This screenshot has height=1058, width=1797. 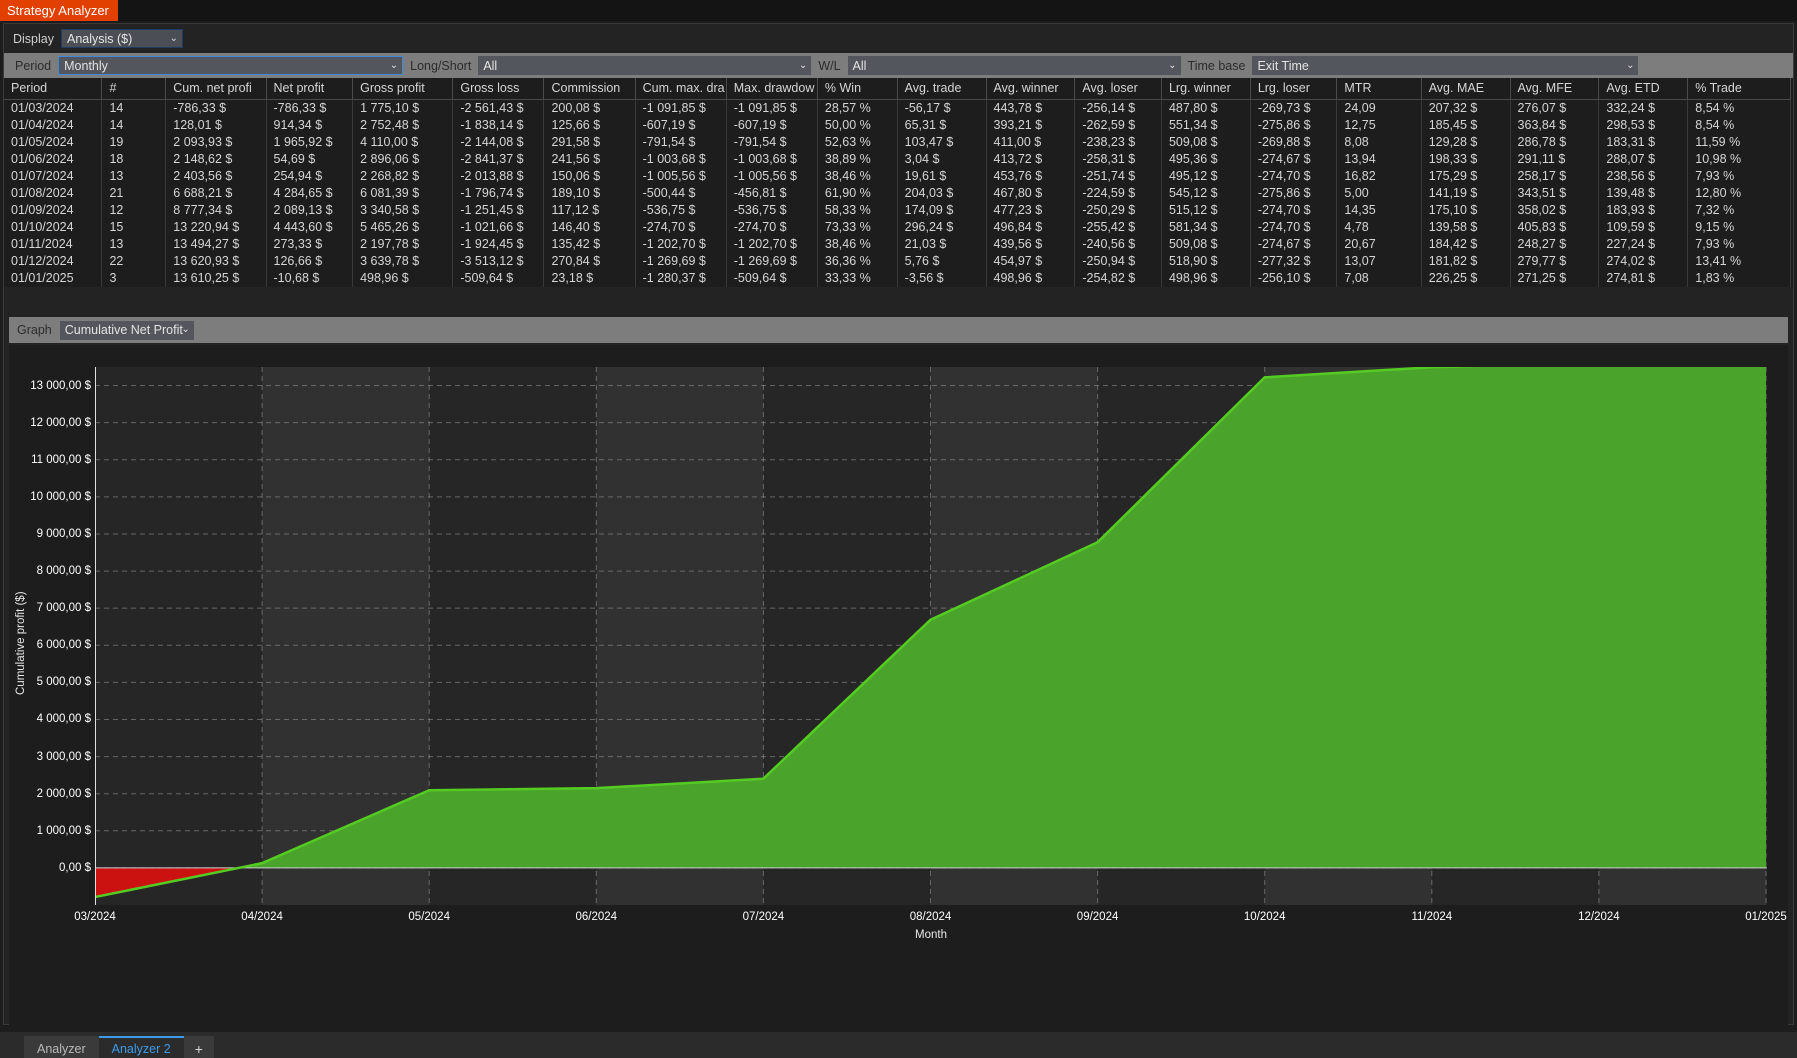 What do you see at coordinates (1216, 65) in the screenshot?
I see `timebase-label: Time base` at bounding box center [1216, 65].